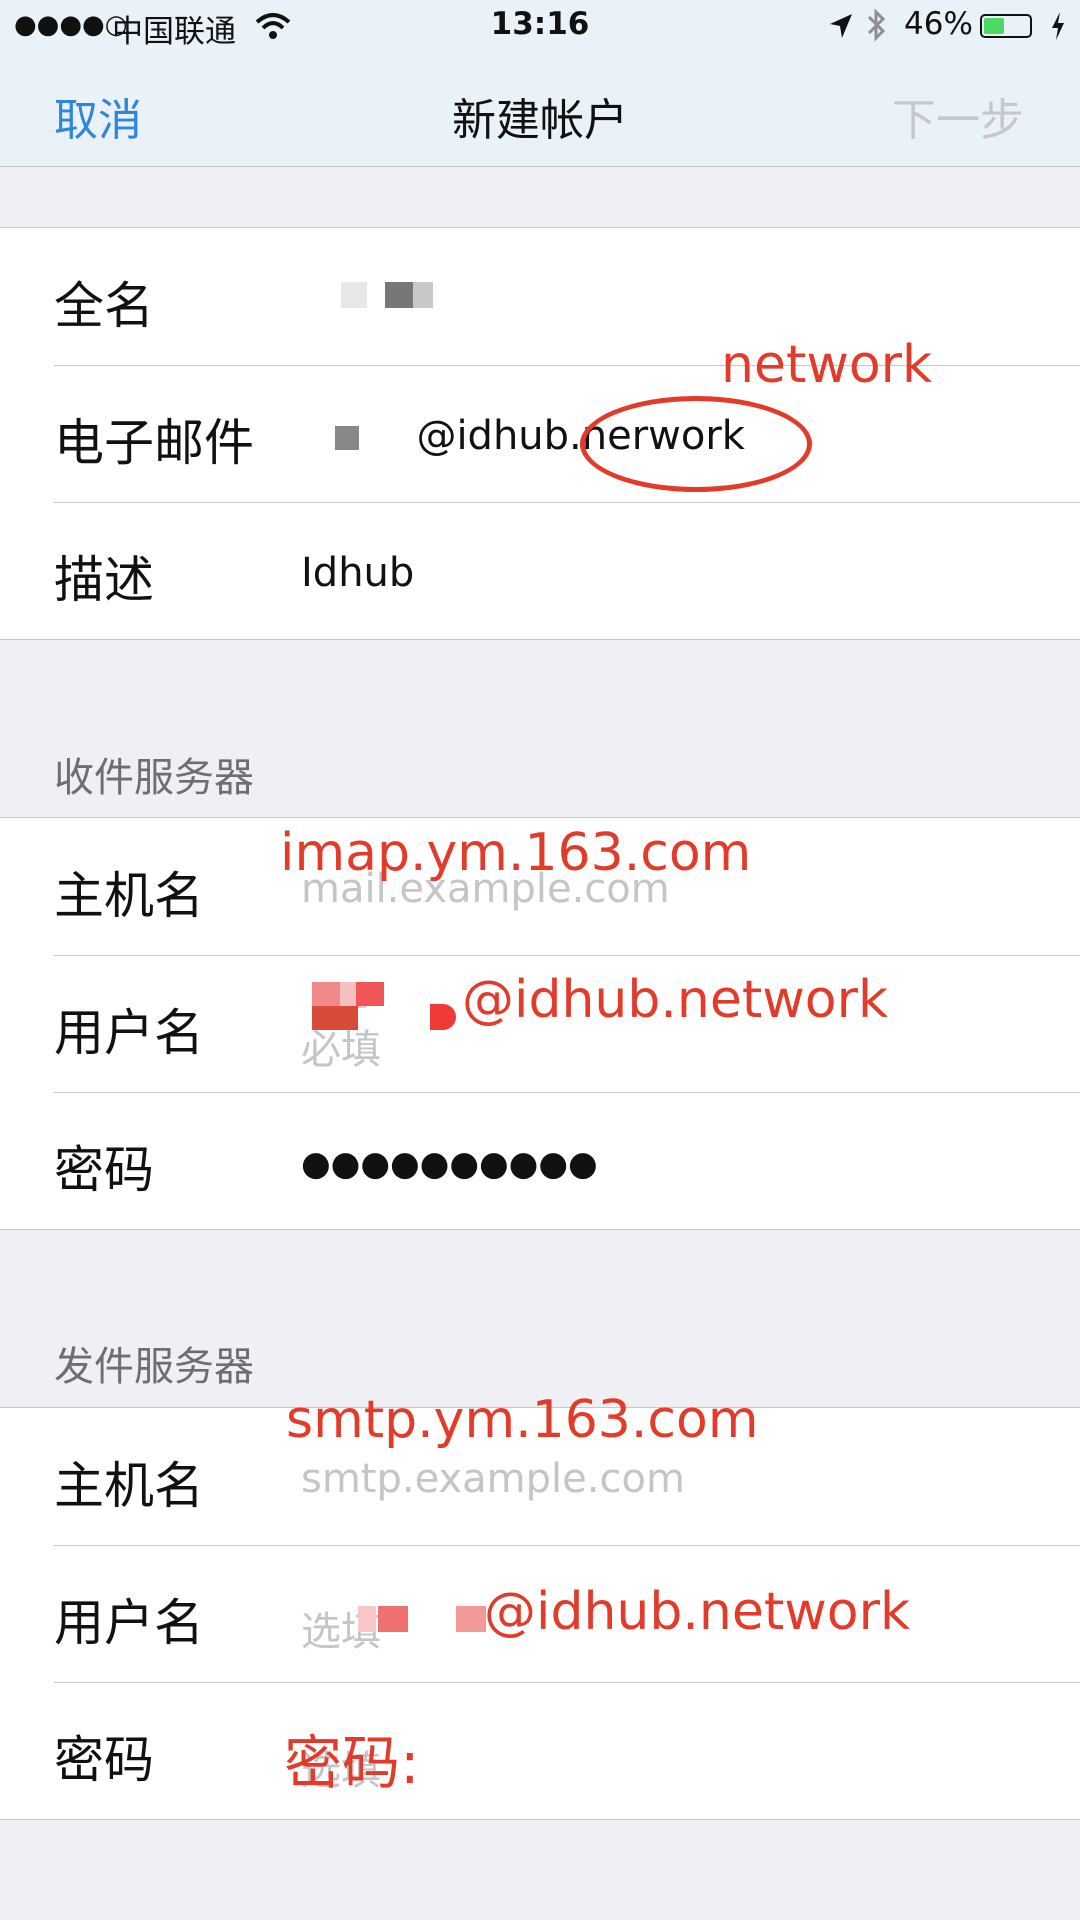 This screenshot has height=1920, width=1080. Describe the element at coordinates (675, 1000) in the screenshot. I see `annotation-incoming-user: @idhub.network` at that location.